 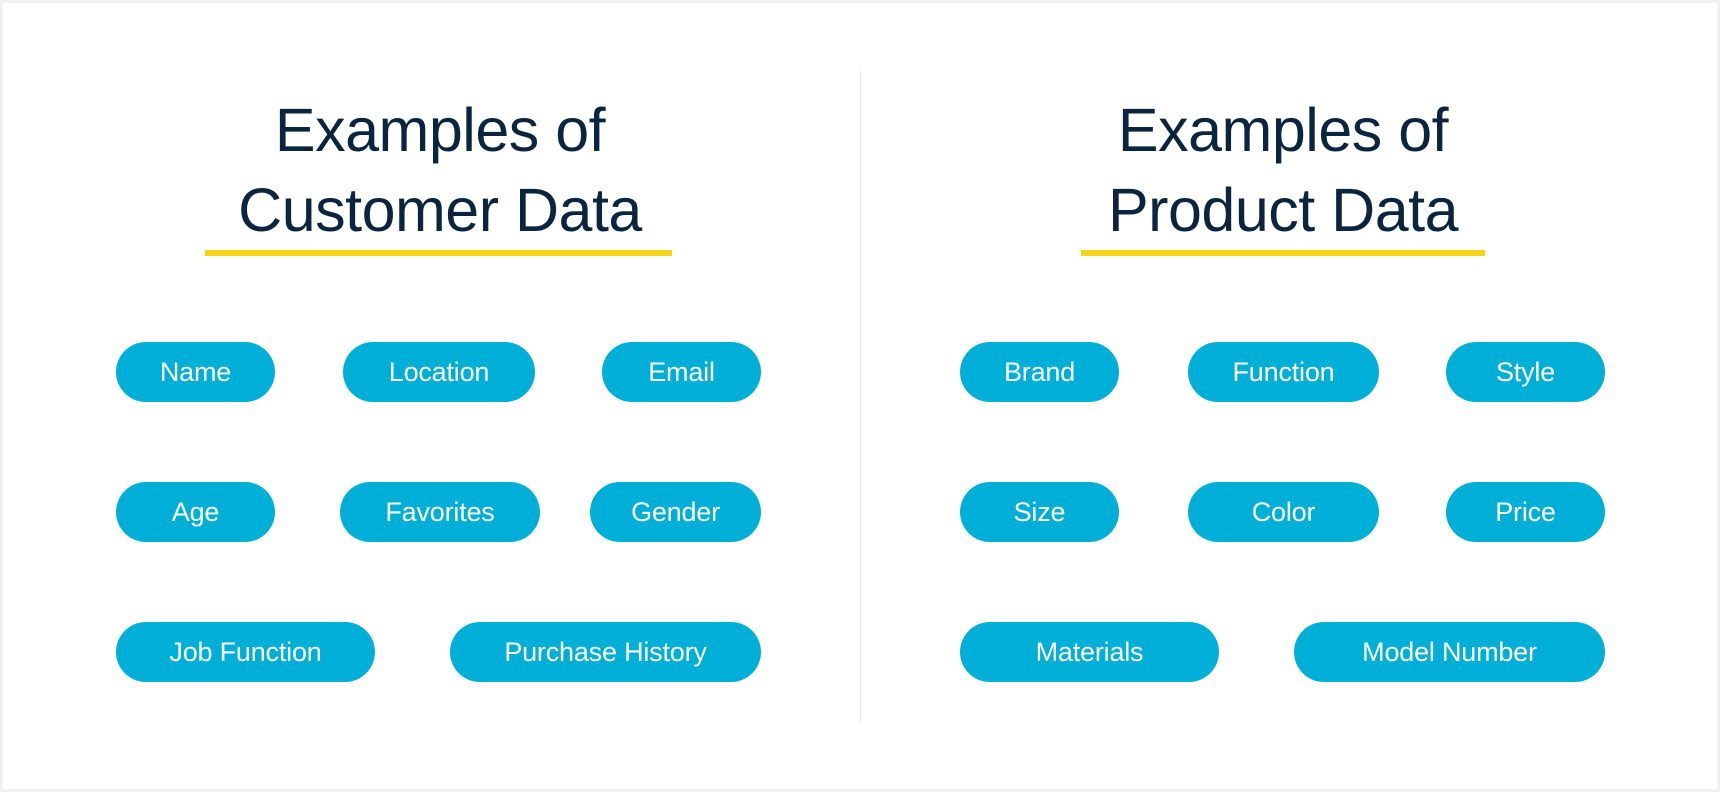 What do you see at coordinates (1283, 512) in the screenshot?
I see `product-tag-color: Color` at bounding box center [1283, 512].